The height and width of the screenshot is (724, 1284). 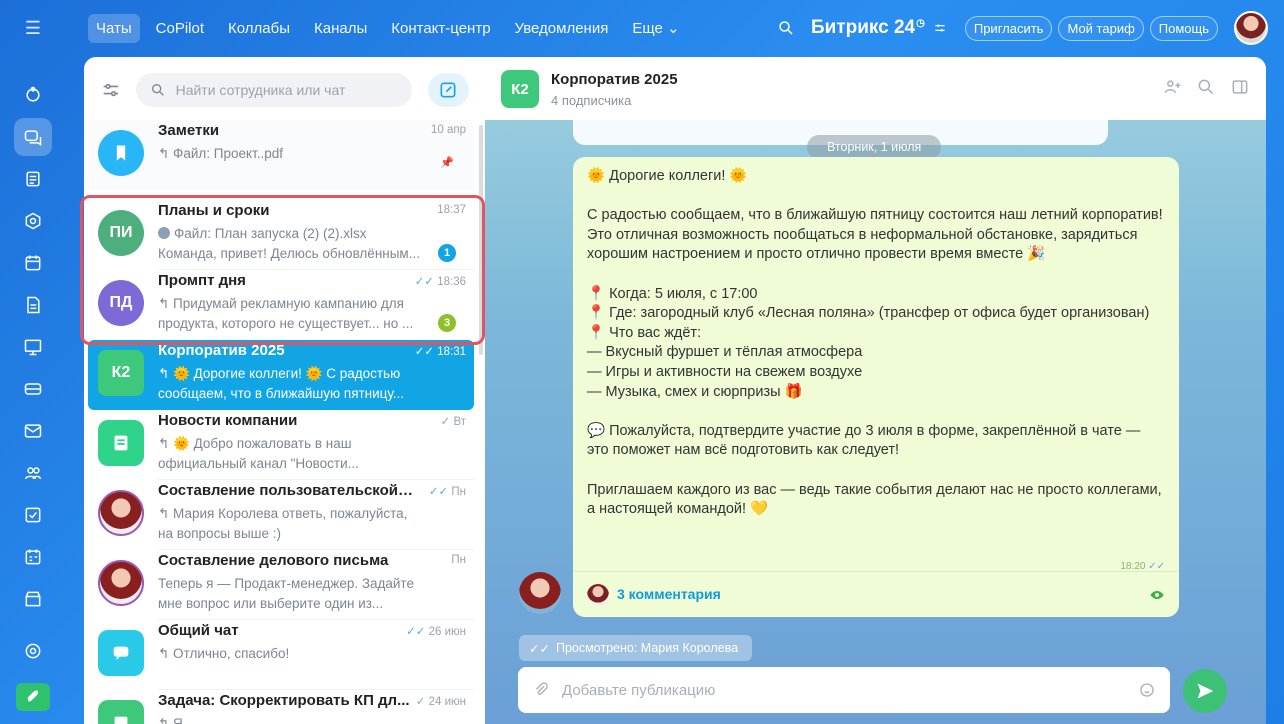 What do you see at coordinates (33, 263) in the screenshot?
I see `calendar-icon` at bounding box center [33, 263].